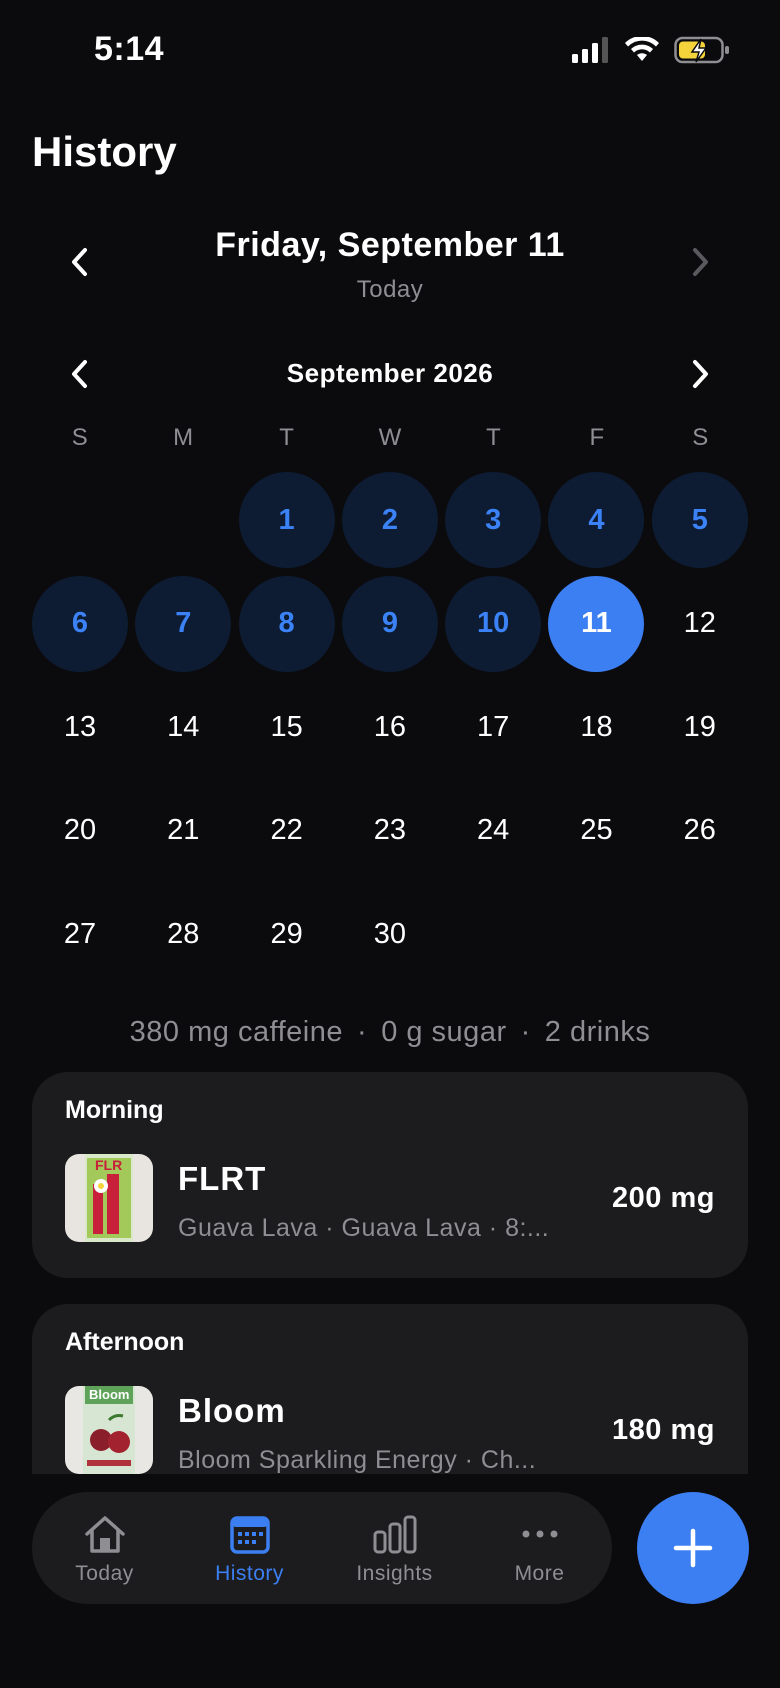 This screenshot has width=780, height=1688. Describe the element at coordinates (183, 623) in the screenshot. I see `calendar-day: 7` at that location.